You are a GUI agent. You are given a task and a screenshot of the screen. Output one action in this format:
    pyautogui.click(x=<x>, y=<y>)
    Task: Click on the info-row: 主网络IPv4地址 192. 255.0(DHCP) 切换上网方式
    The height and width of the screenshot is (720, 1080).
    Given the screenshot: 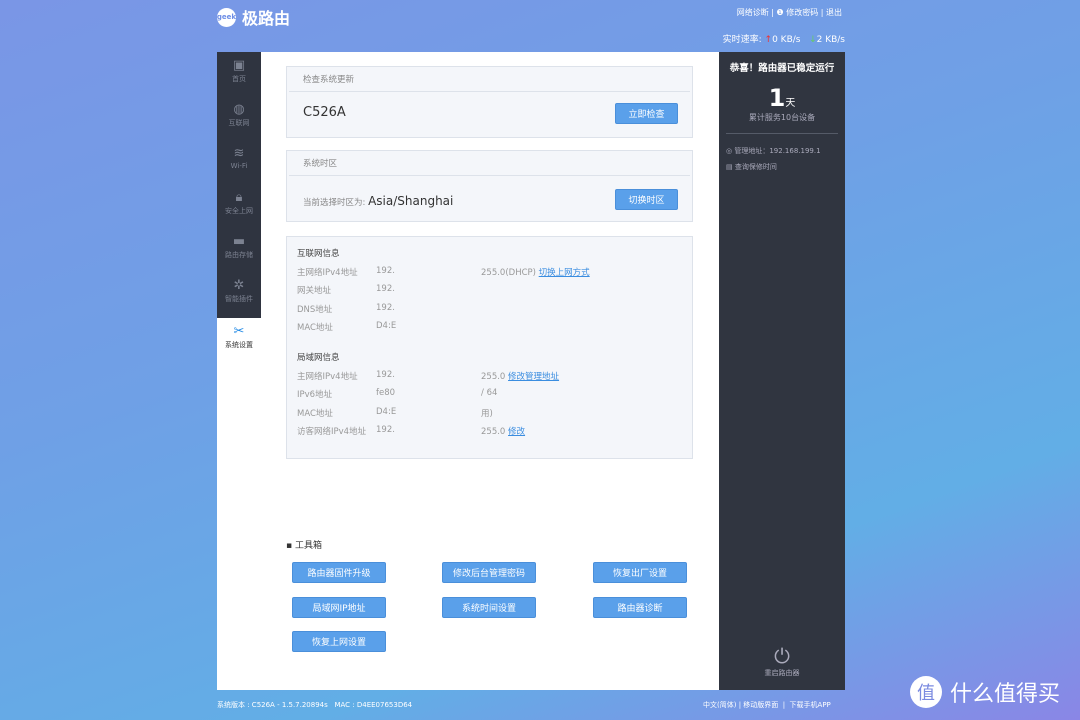 What is the action you would take?
    pyautogui.click(x=443, y=272)
    